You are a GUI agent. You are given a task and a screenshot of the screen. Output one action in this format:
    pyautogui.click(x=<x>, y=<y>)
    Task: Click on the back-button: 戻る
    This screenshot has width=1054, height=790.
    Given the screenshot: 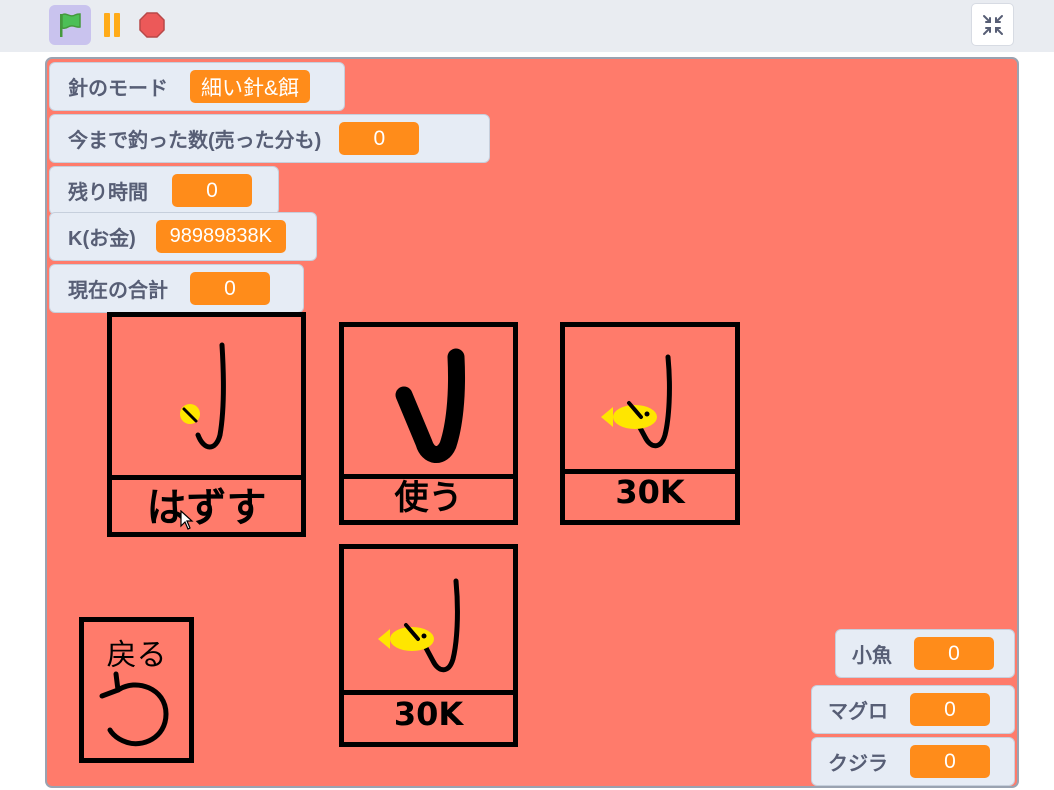 What is the action you would take?
    pyautogui.click(x=136, y=690)
    